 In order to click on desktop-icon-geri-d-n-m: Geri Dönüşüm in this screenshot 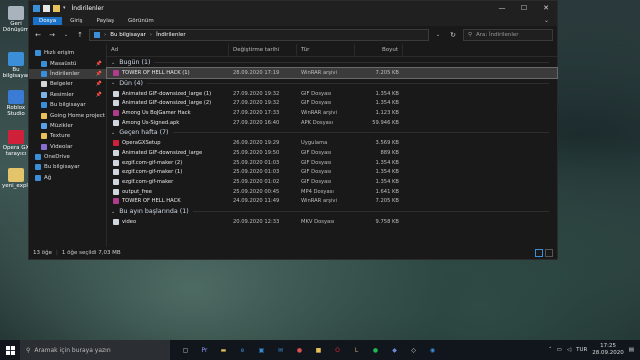, I will do `click(16, 19)`.